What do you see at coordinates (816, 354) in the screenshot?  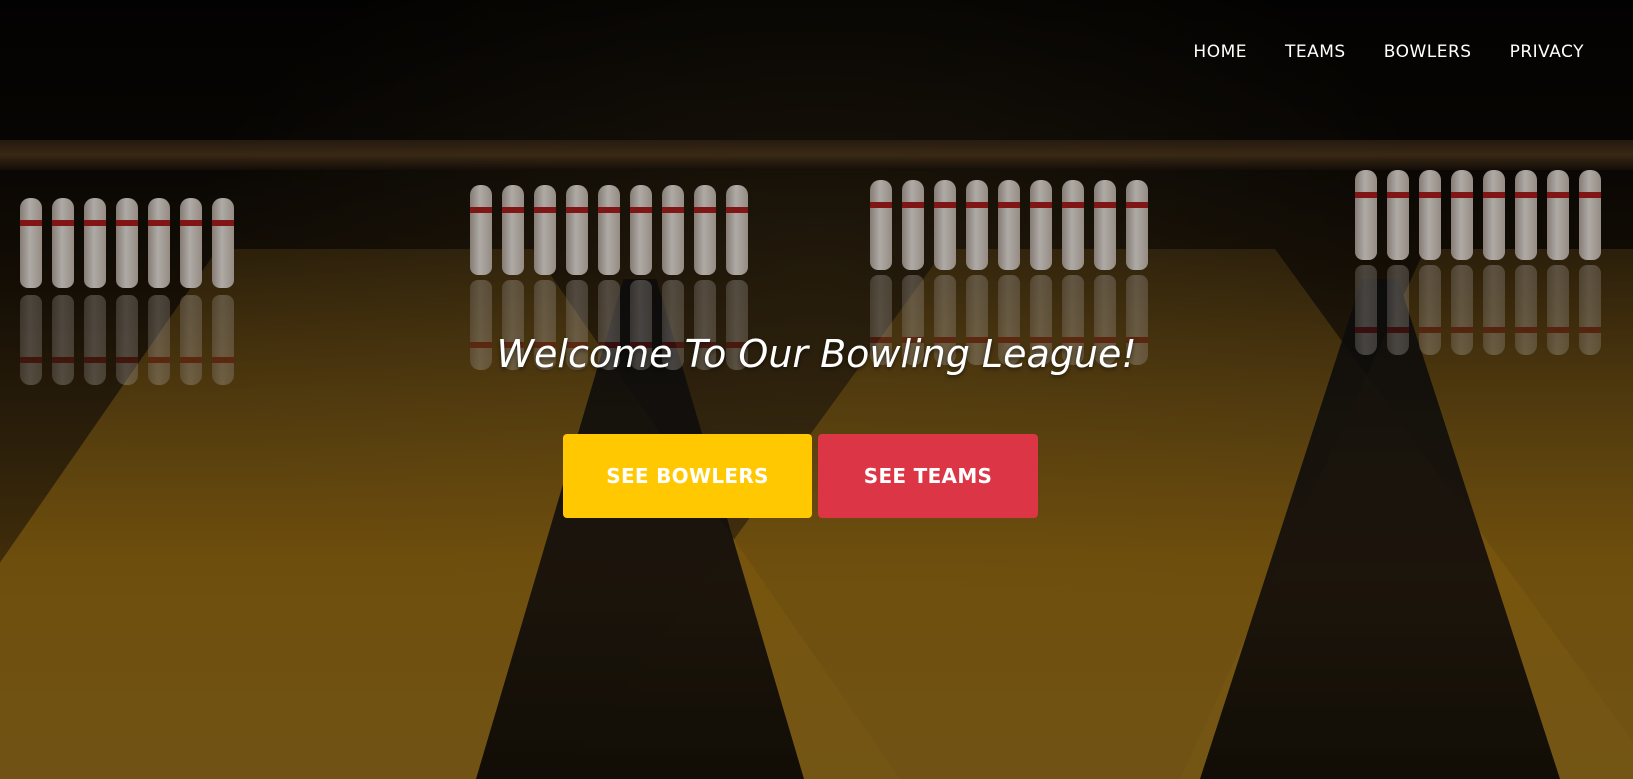 I see `hero-title: Welcome To Our Bowling League!` at bounding box center [816, 354].